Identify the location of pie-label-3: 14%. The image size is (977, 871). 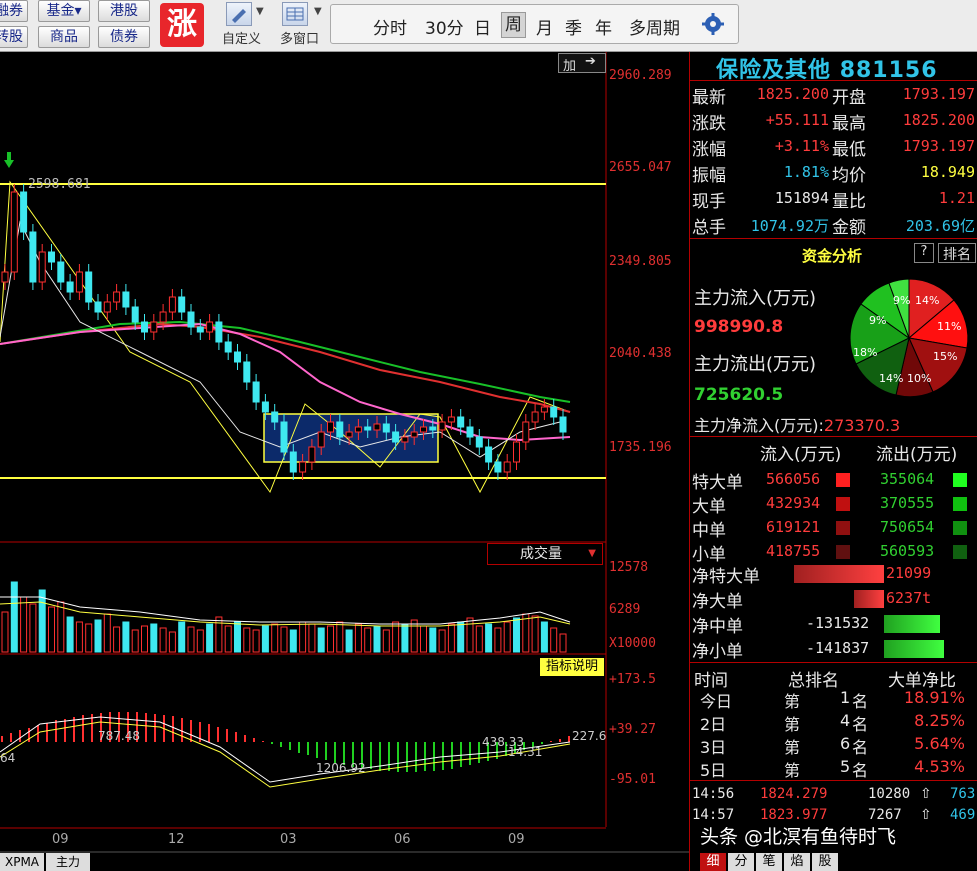
(927, 300).